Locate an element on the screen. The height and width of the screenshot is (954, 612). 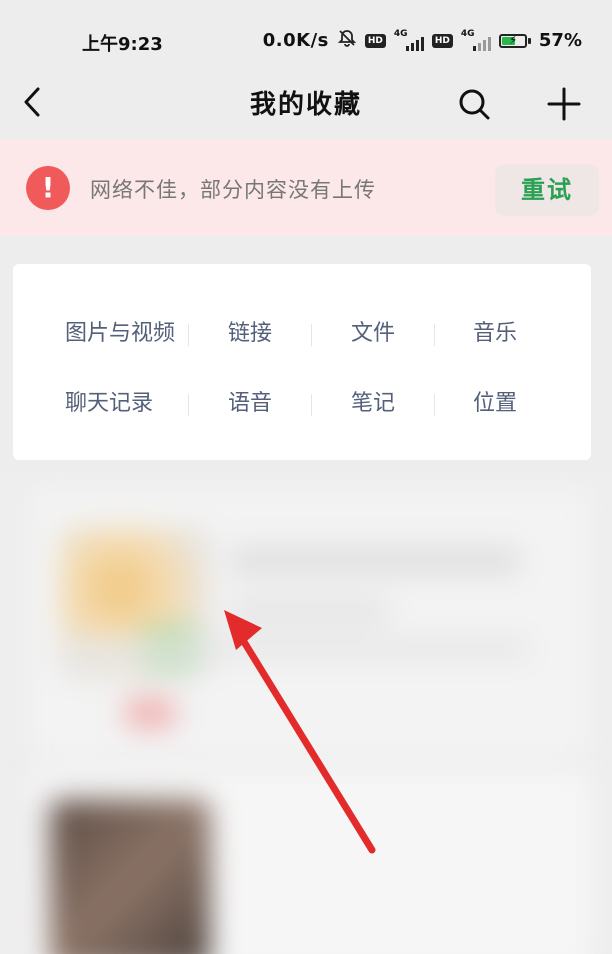
category-voice: 语音 is located at coordinates (250, 404).